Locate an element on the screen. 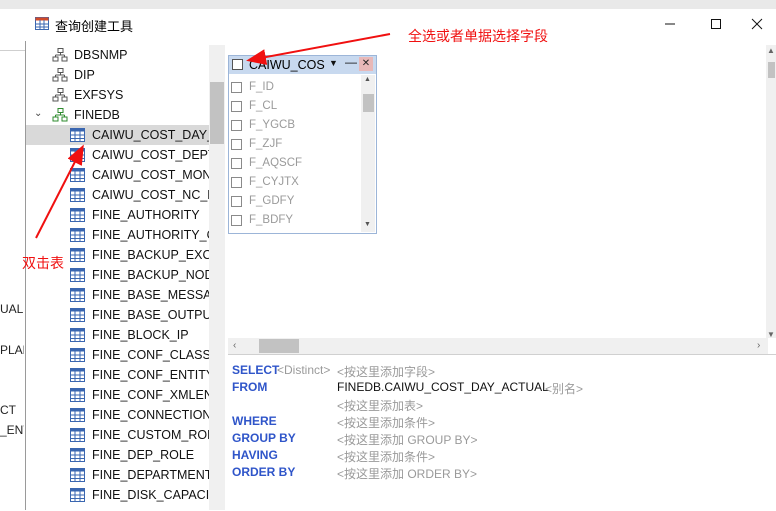  table-box-close-icon: ✕ is located at coordinates (366, 64).